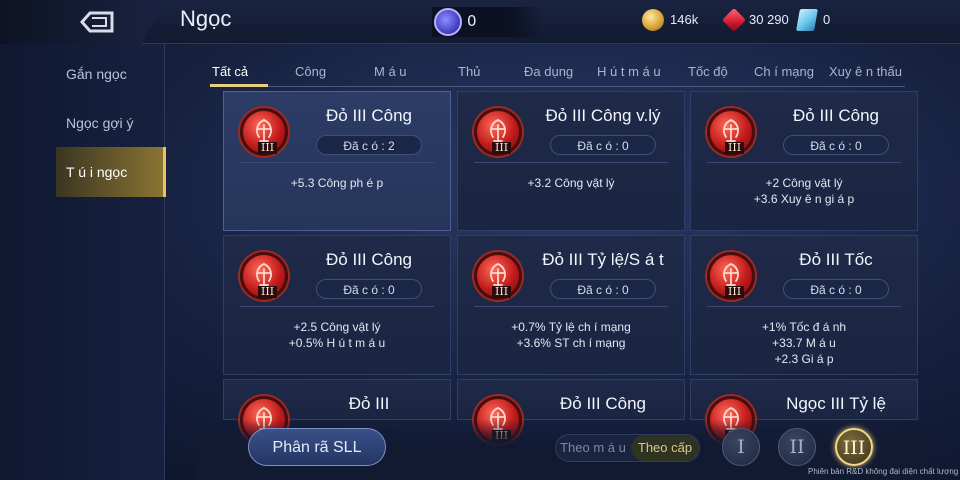 The image size is (960, 480). I want to click on ticket-amount: 0, so click(827, 19).